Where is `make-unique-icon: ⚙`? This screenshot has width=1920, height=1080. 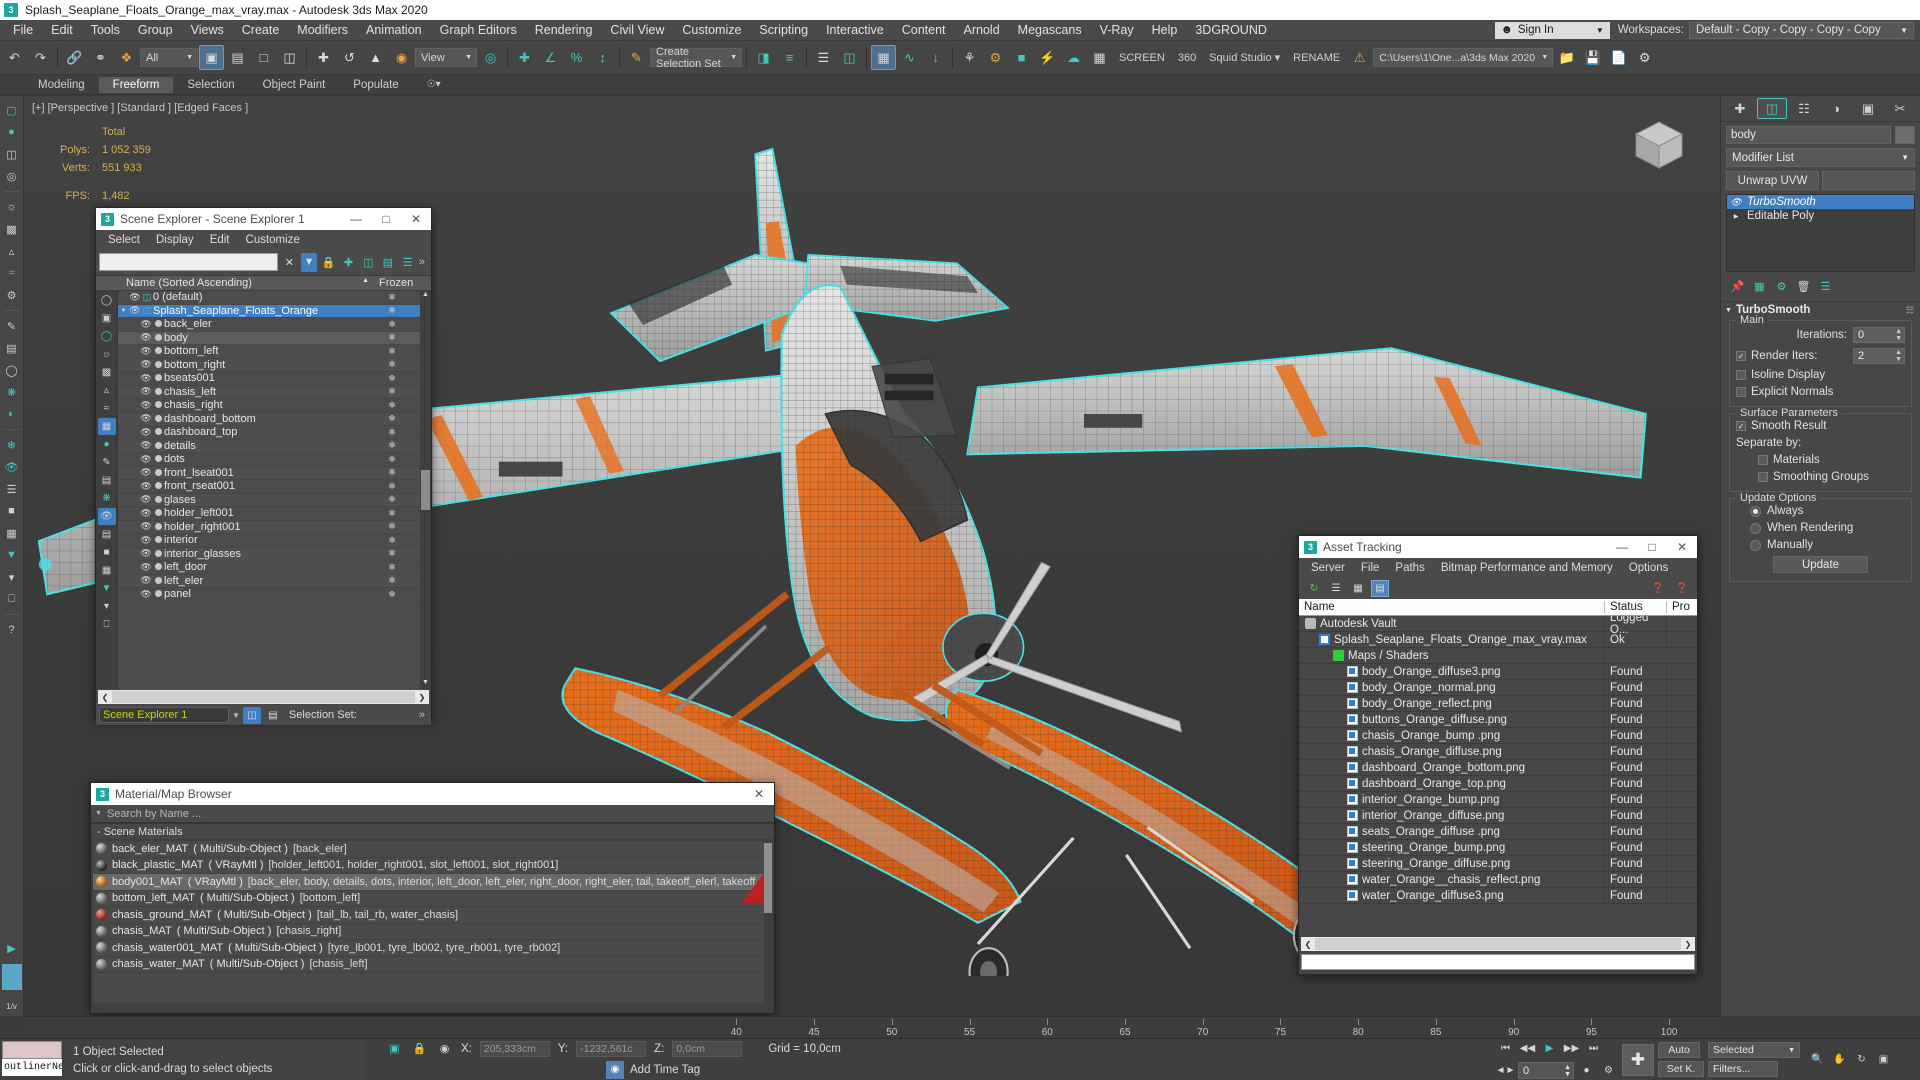 make-unique-icon: ⚙ is located at coordinates (1781, 286).